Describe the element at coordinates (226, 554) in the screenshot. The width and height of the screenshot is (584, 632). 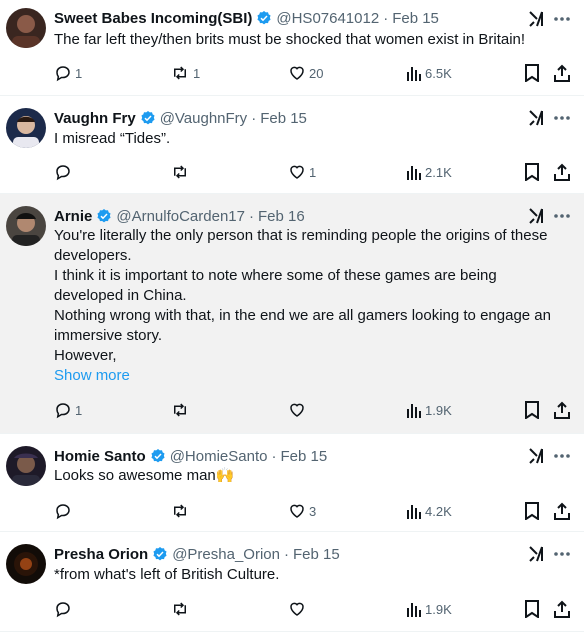
I see `author-handle: @Presha_Orion` at that location.